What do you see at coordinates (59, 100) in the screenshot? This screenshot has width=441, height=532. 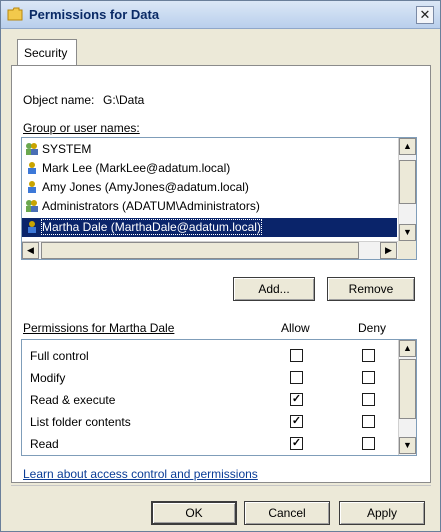 I see `object-name-label: Object name:` at bounding box center [59, 100].